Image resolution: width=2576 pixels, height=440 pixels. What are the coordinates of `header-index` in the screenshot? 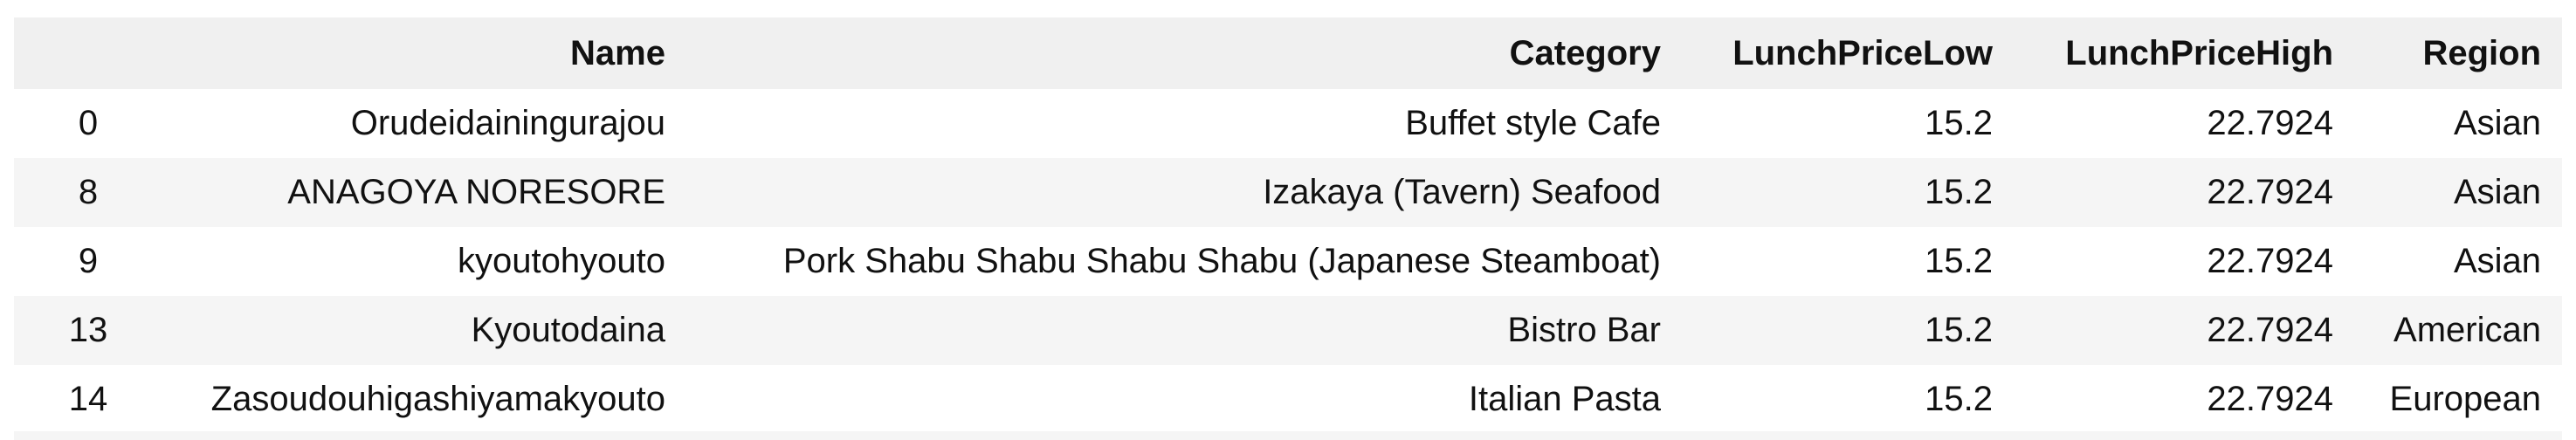 It's located at (88, 53).